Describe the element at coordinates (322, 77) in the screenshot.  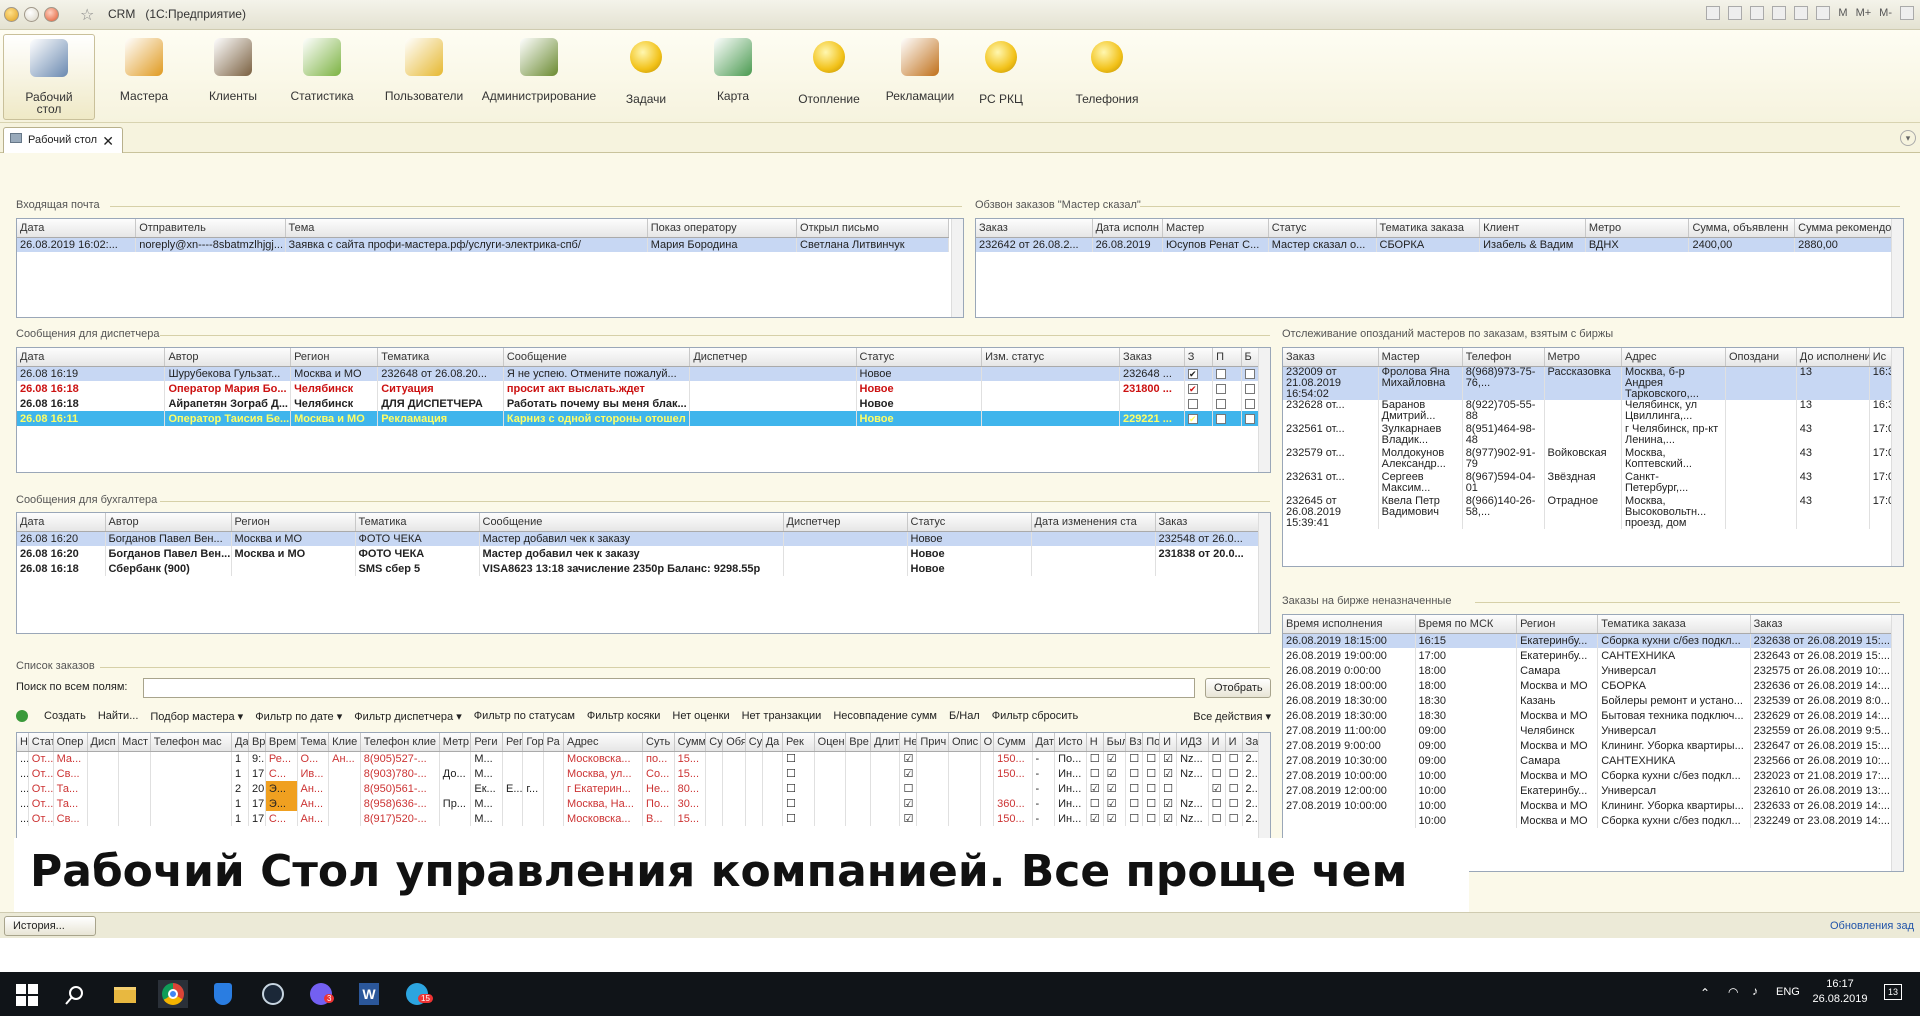
I see `toolbar-item-3: Статистика` at that location.